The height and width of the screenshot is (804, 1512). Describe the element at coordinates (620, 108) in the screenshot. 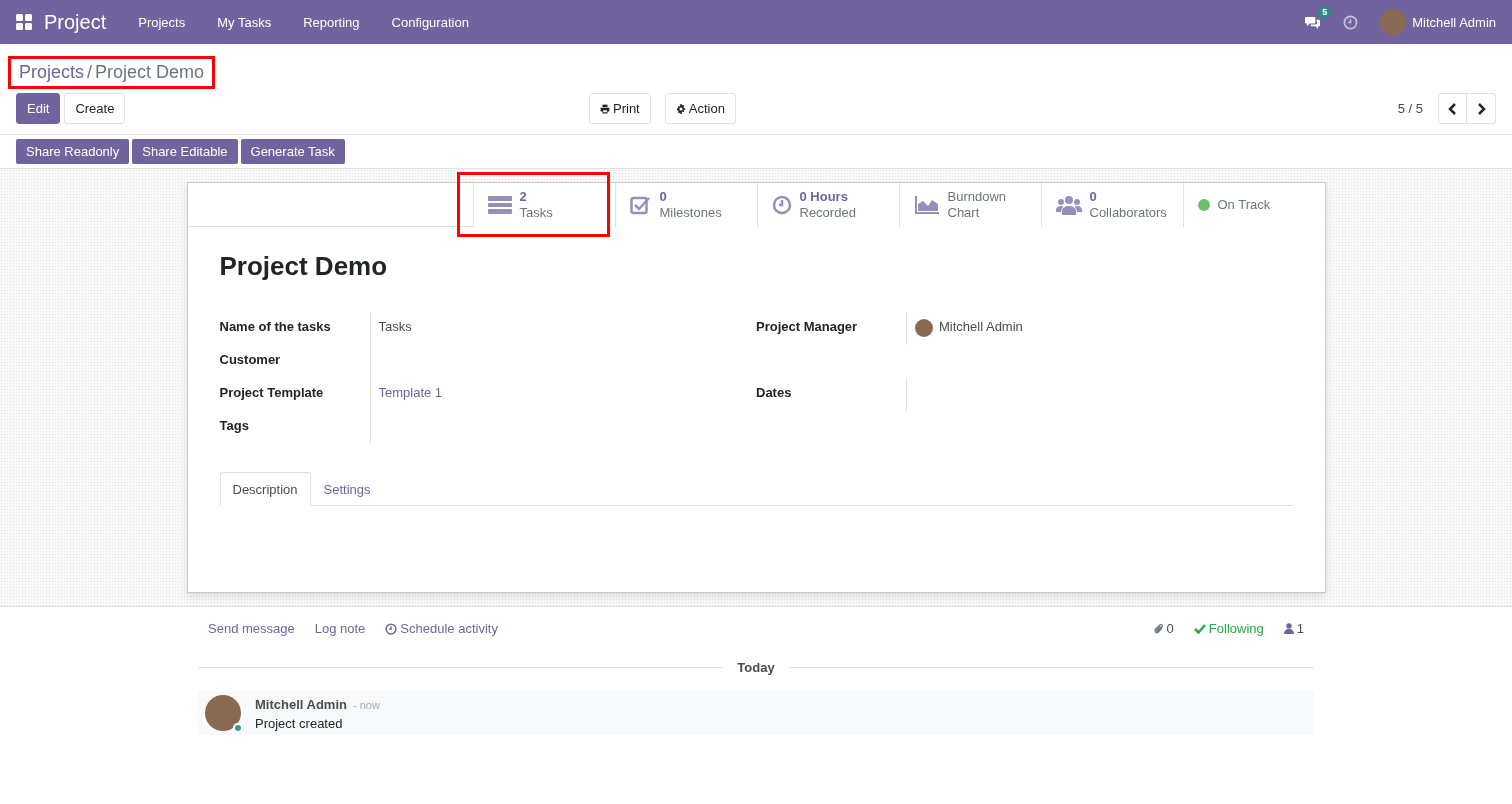

I see `print-button: Print` at that location.